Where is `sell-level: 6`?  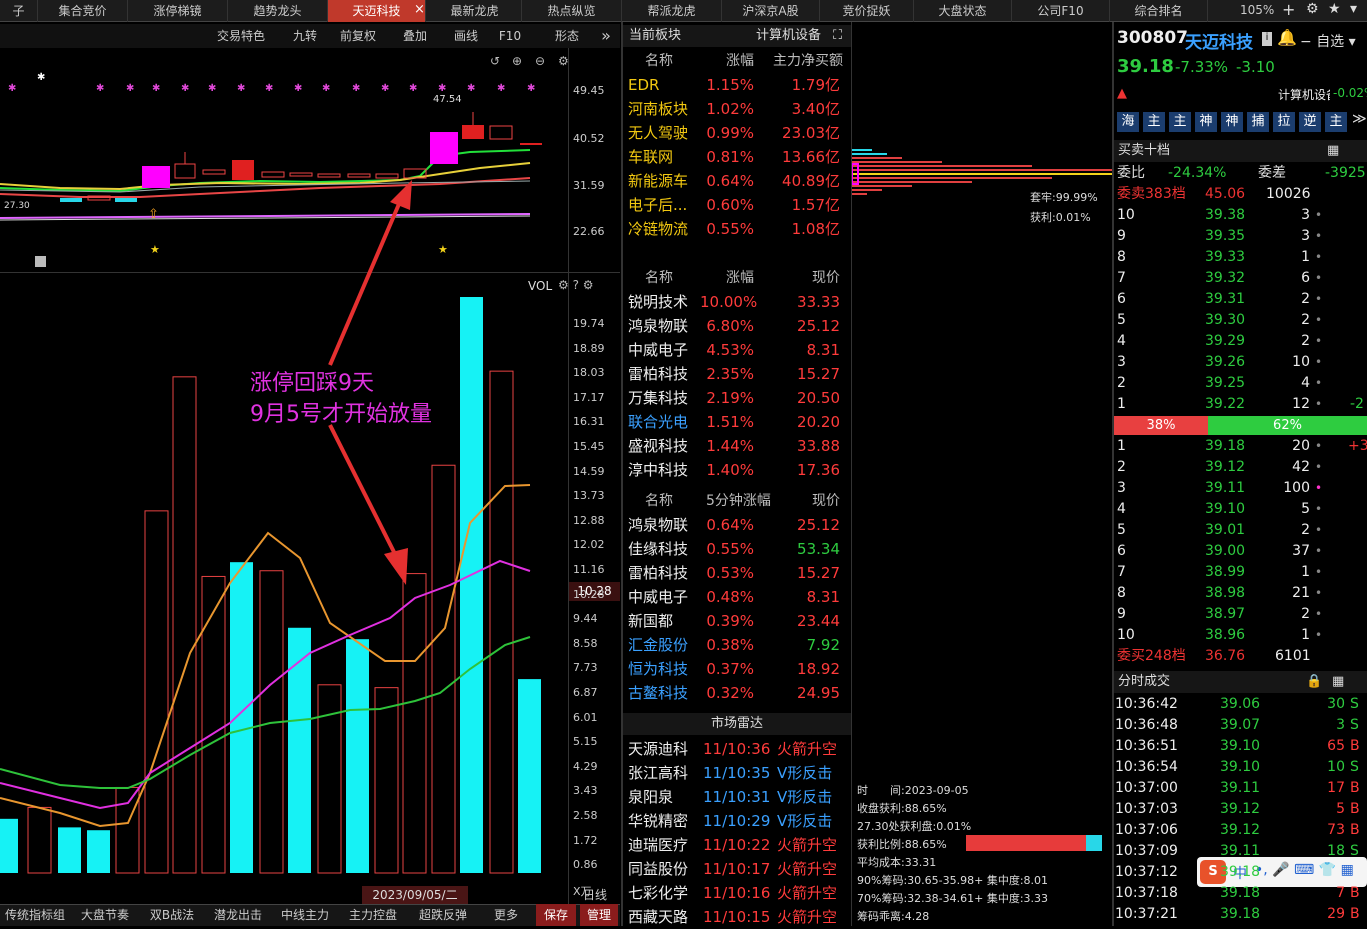
sell-level: 6 is located at coordinates (1121, 299).